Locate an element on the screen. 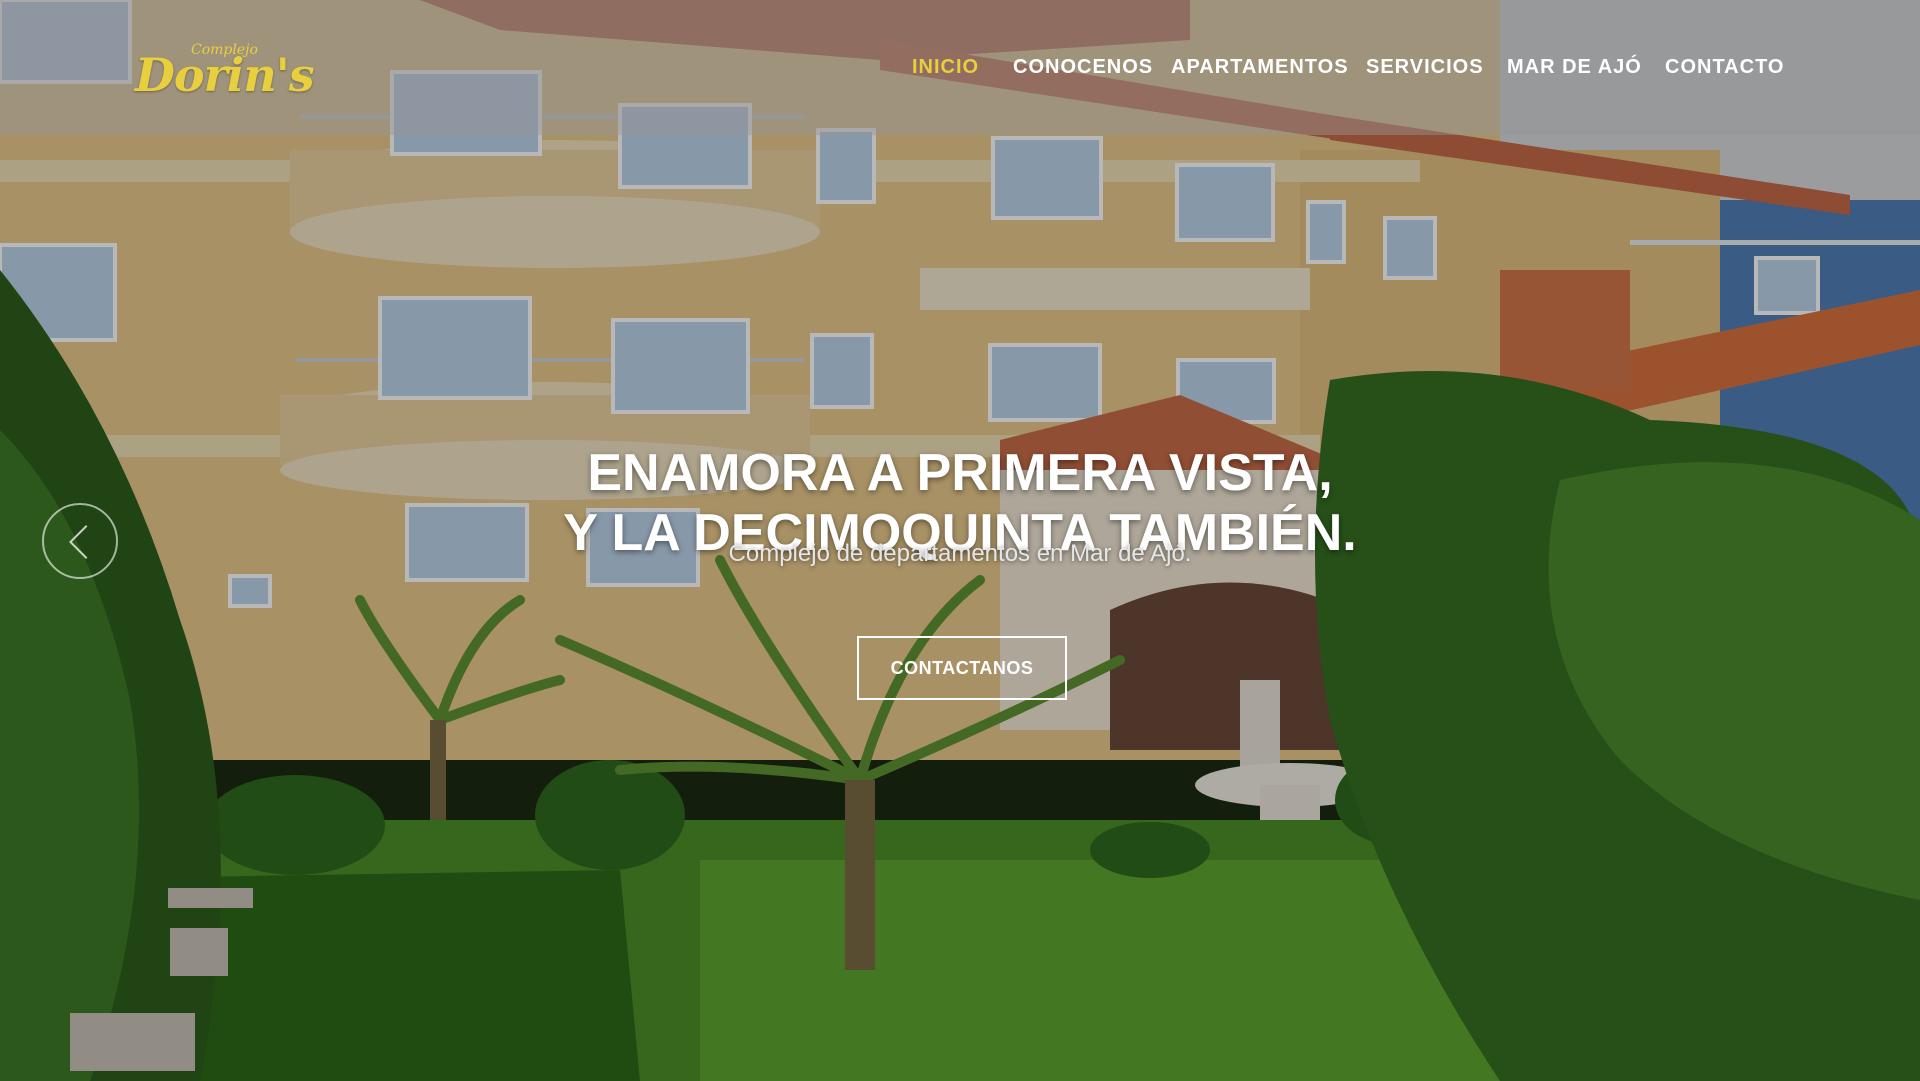 The height and width of the screenshot is (1081, 1920). nav-item-mar-de-ajo: MAR DE AJÓ is located at coordinates (1574, 67).